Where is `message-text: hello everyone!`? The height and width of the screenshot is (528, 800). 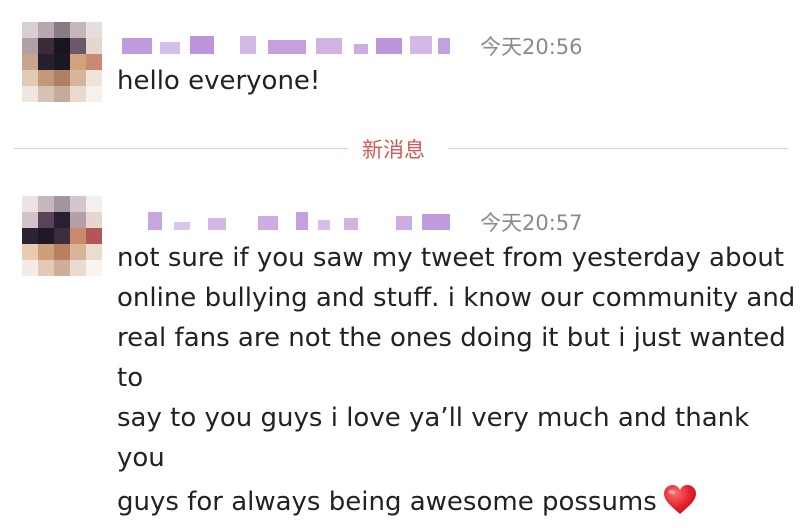
message-text: hello everyone! is located at coordinates (218, 81).